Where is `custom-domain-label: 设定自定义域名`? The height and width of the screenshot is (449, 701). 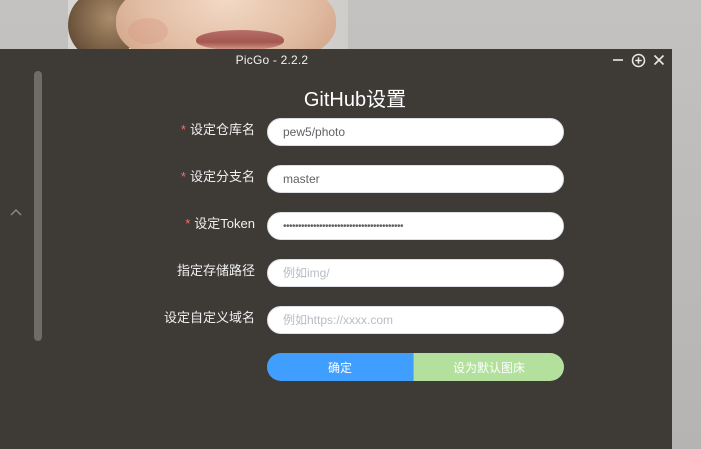
custom-domain-label: 设定自定义域名 is located at coordinates (209, 317).